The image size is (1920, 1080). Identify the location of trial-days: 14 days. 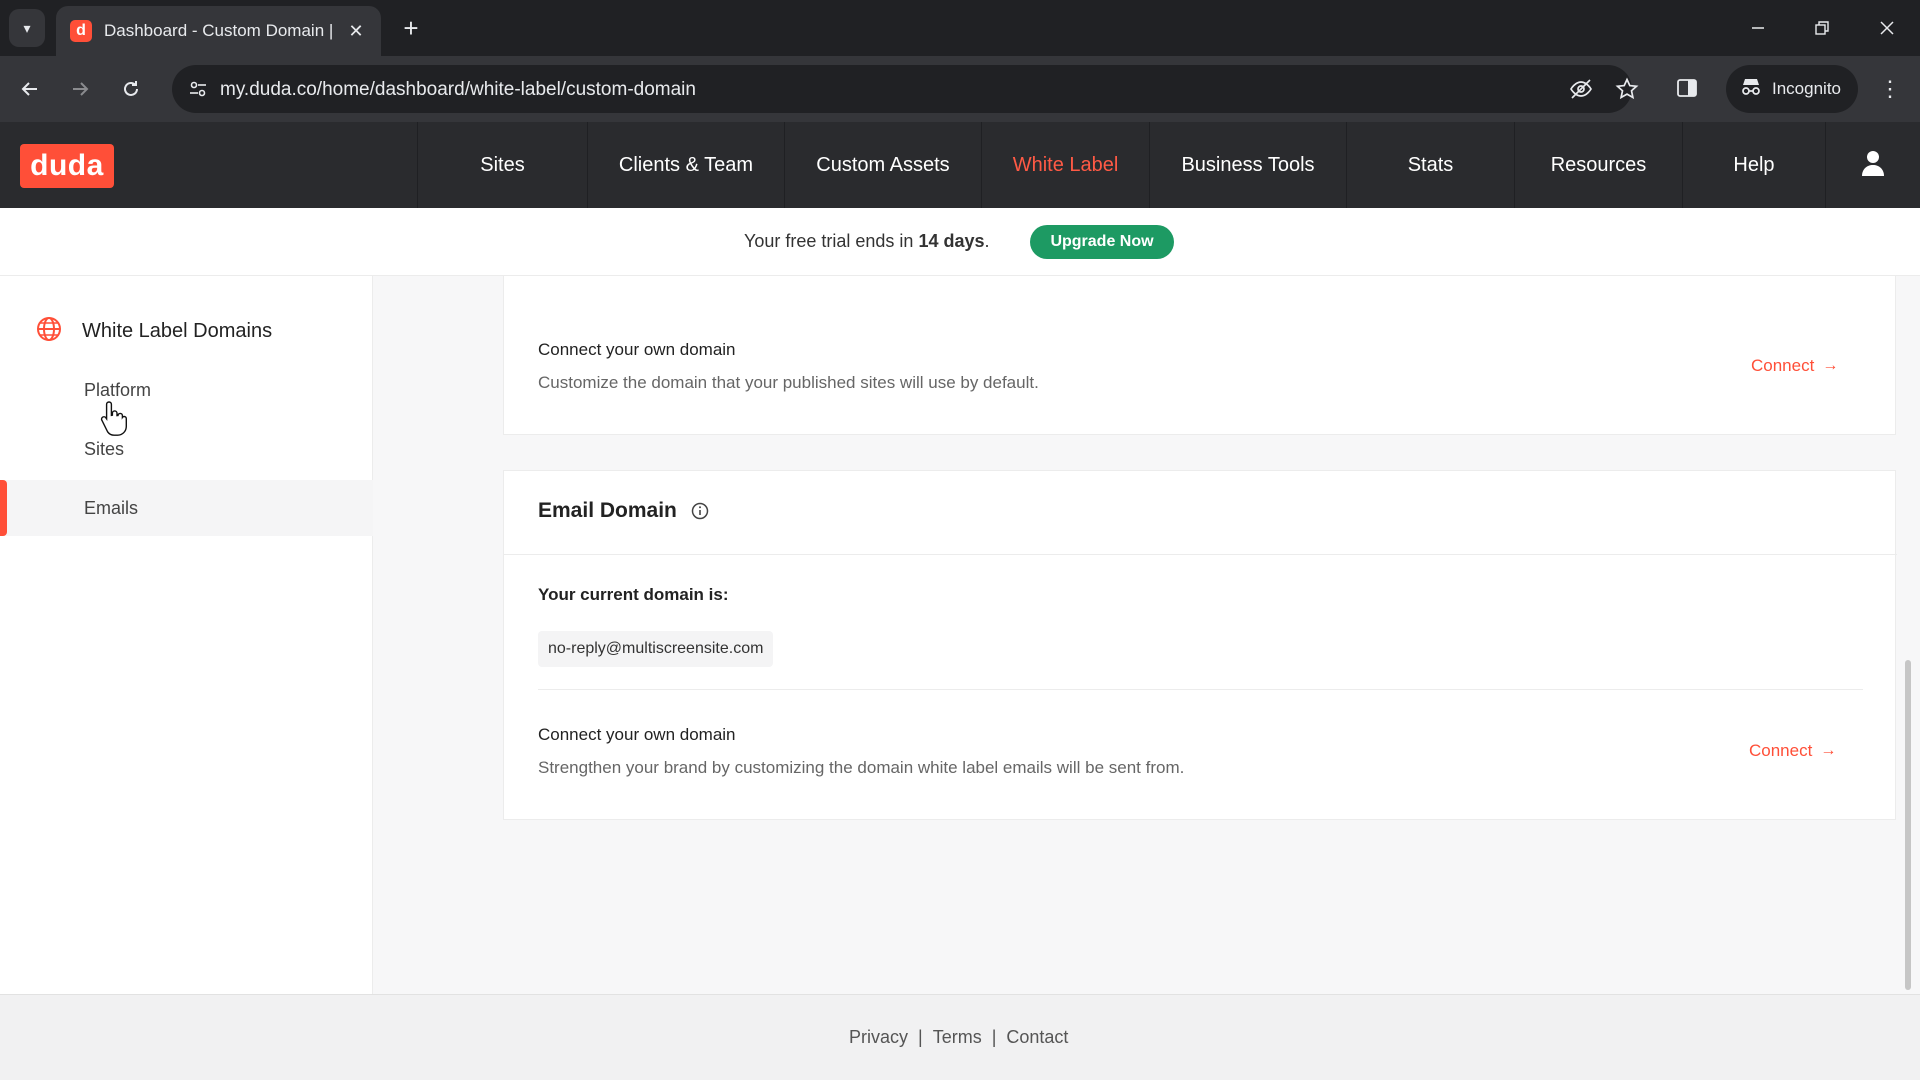
(951, 241).